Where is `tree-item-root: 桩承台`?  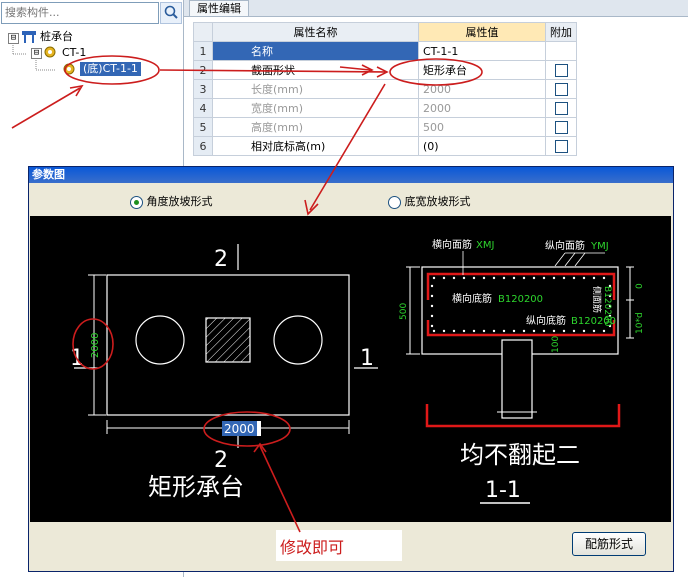 tree-item-root: 桩承台 is located at coordinates (56, 37).